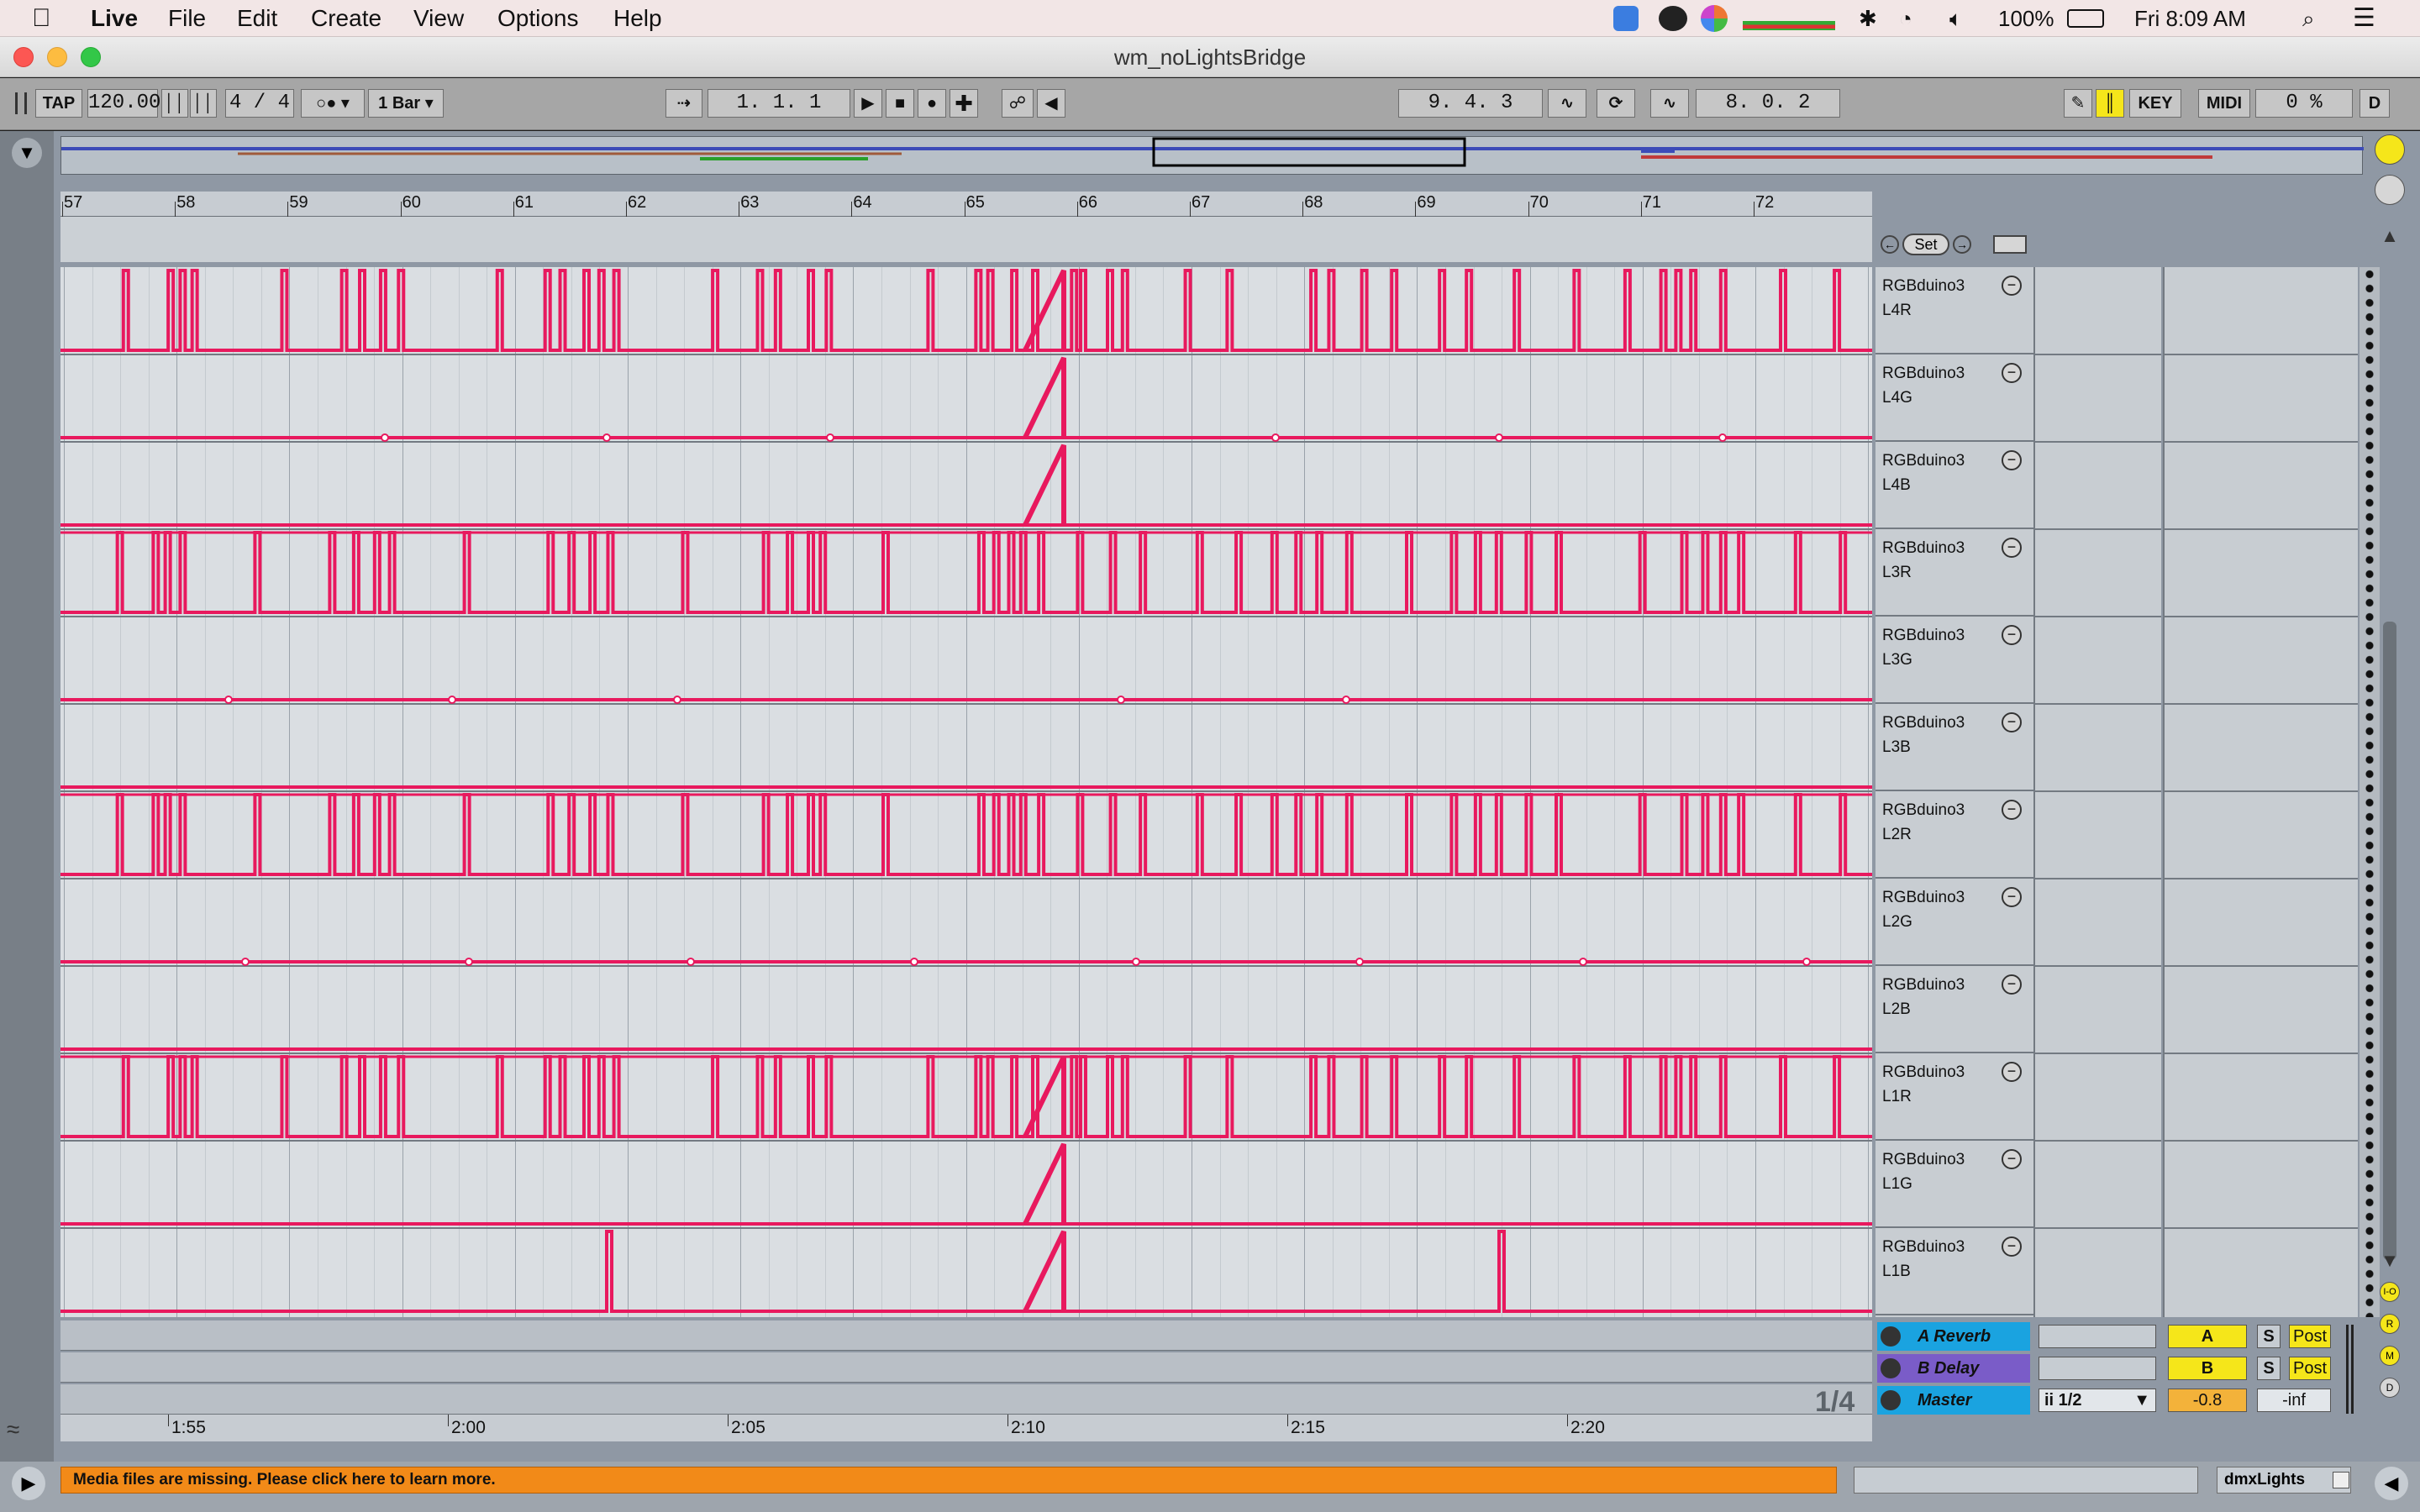 The height and width of the screenshot is (1512, 2420). What do you see at coordinates (21, 103) in the screenshot?
I see `ext-sync-icon` at bounding box center [21, 103].